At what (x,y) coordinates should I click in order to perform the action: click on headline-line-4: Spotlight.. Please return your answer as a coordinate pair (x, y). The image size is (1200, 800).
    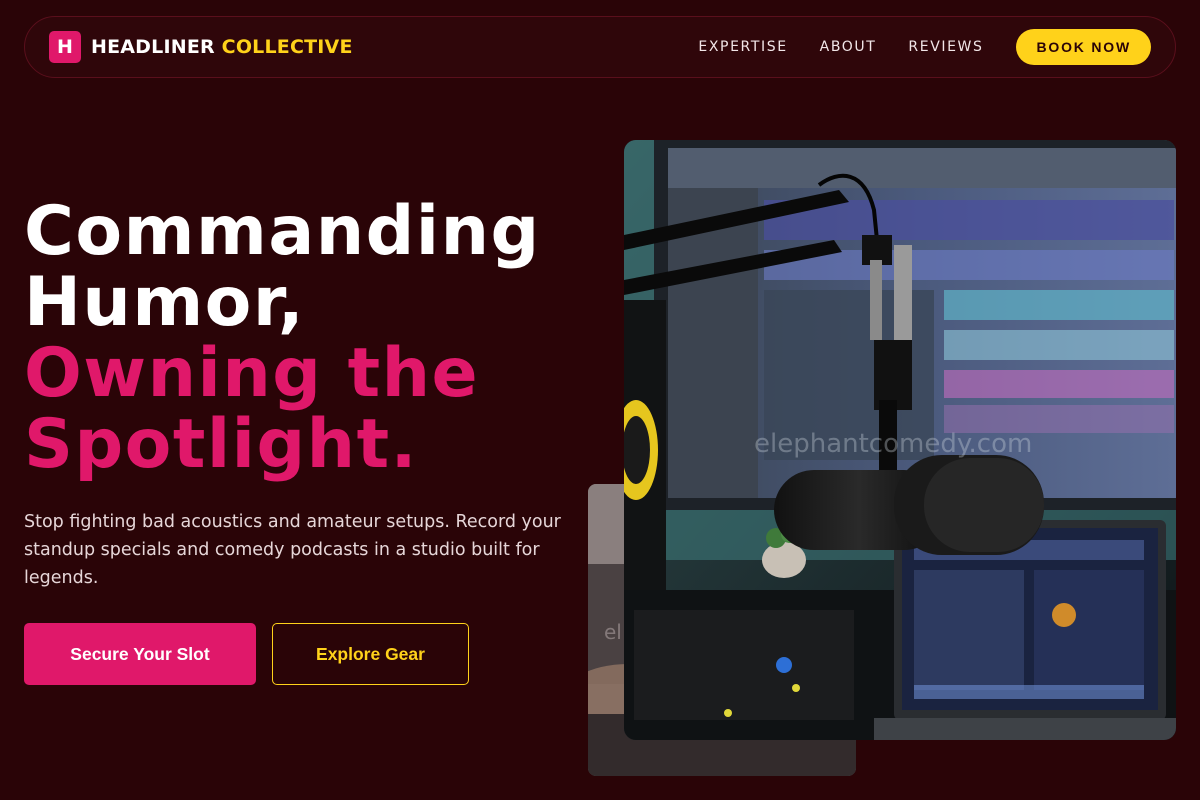
    Looking at the image, I should click on (221, 444).